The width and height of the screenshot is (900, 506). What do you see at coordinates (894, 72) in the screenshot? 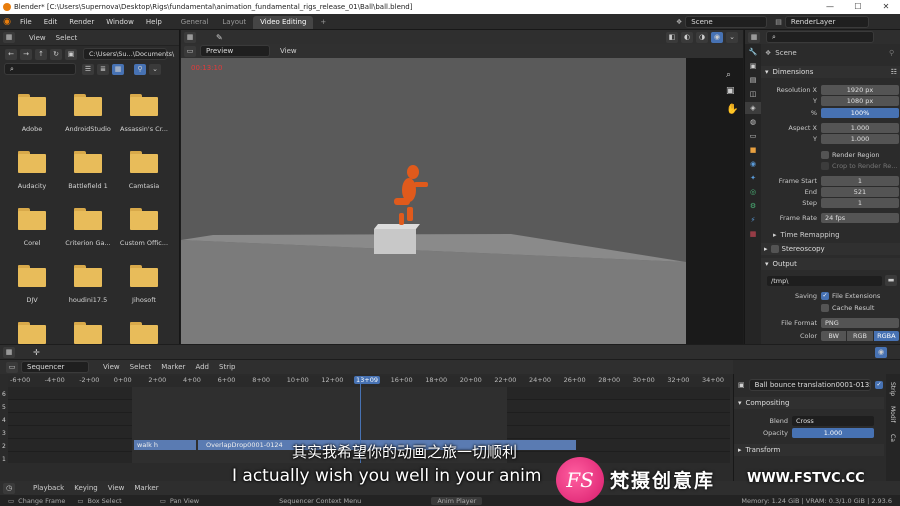
I see `presets-icon: ☷` at bounding box center [894, 72].